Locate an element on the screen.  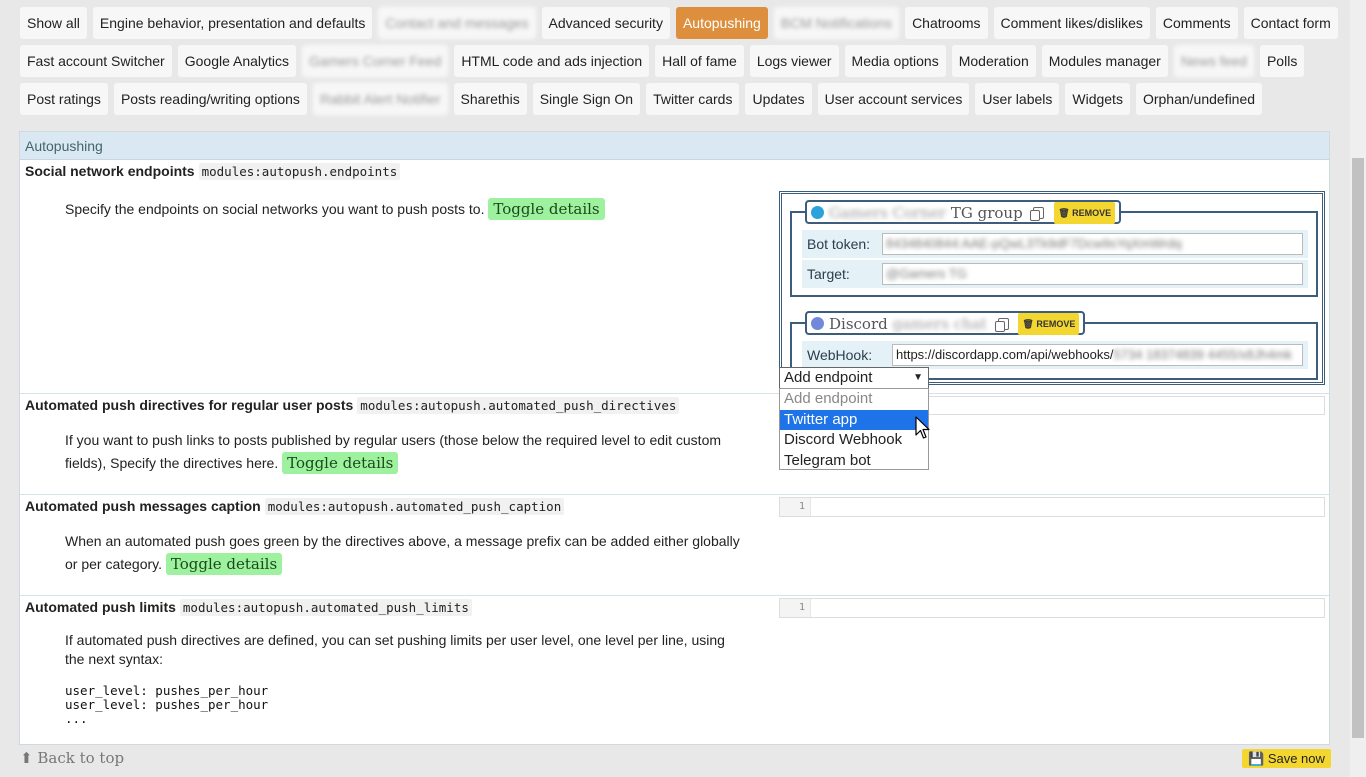
vertical-scrollbar is located at coordinates (1358, 388).